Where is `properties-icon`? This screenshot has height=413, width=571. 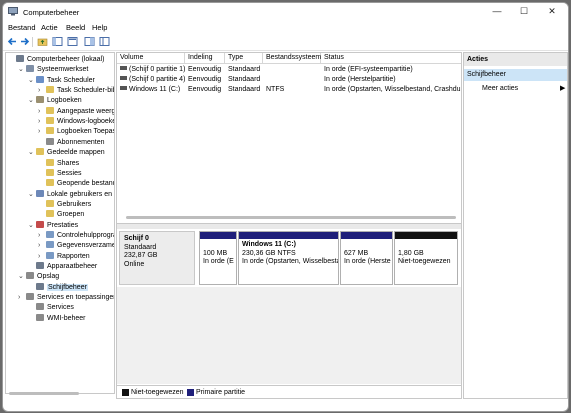 properties-icon is located at coordinates (89, 41).